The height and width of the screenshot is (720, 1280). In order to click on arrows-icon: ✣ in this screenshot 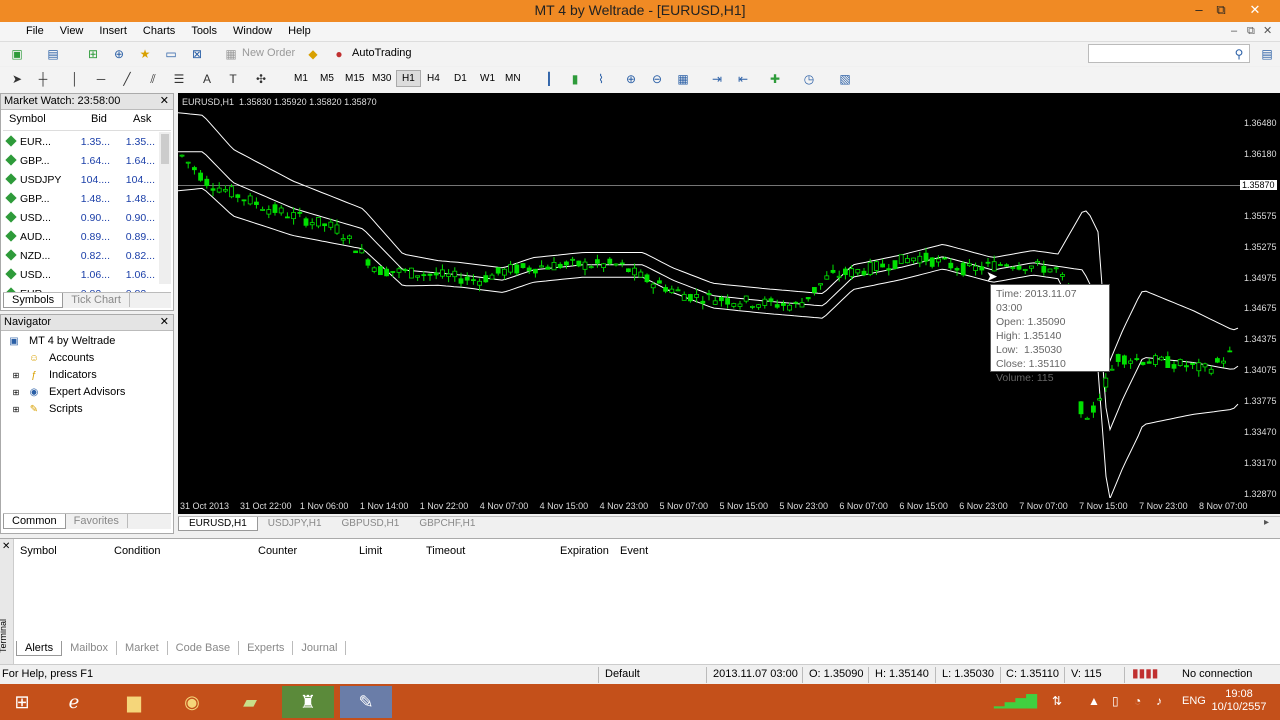, I will do `click(261, 79)`.